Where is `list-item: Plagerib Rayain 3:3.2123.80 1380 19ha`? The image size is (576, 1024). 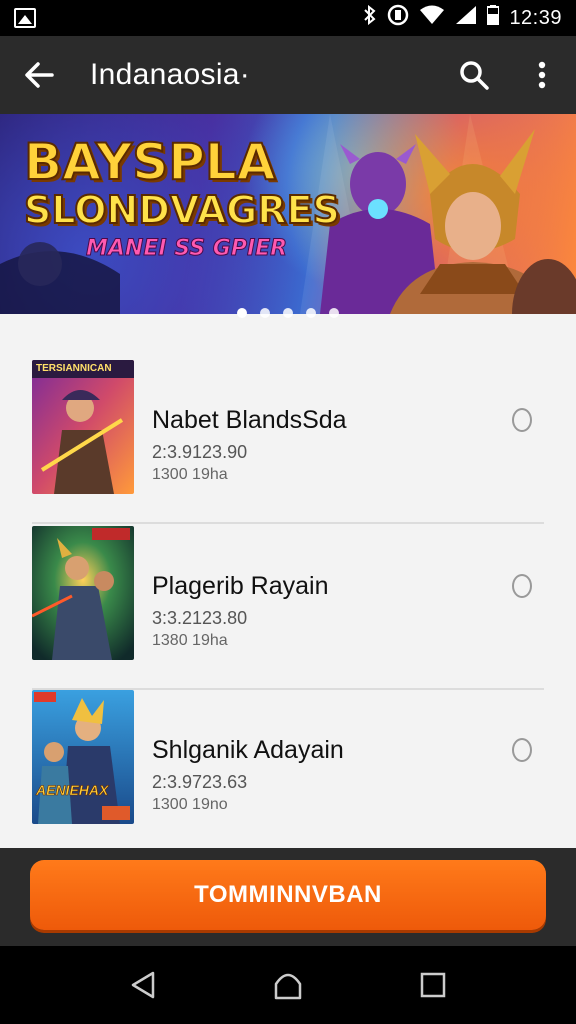 list-item: Plagerib Rayain 3:3.2123.80 1380 19ha is located at coordinates (288, 608).